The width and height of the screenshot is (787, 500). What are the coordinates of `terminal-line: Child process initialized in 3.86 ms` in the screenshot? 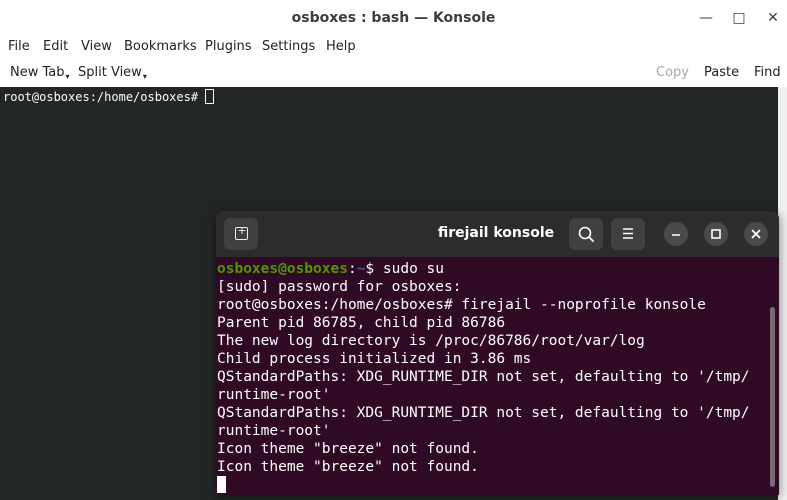 It's located at (374, 359).